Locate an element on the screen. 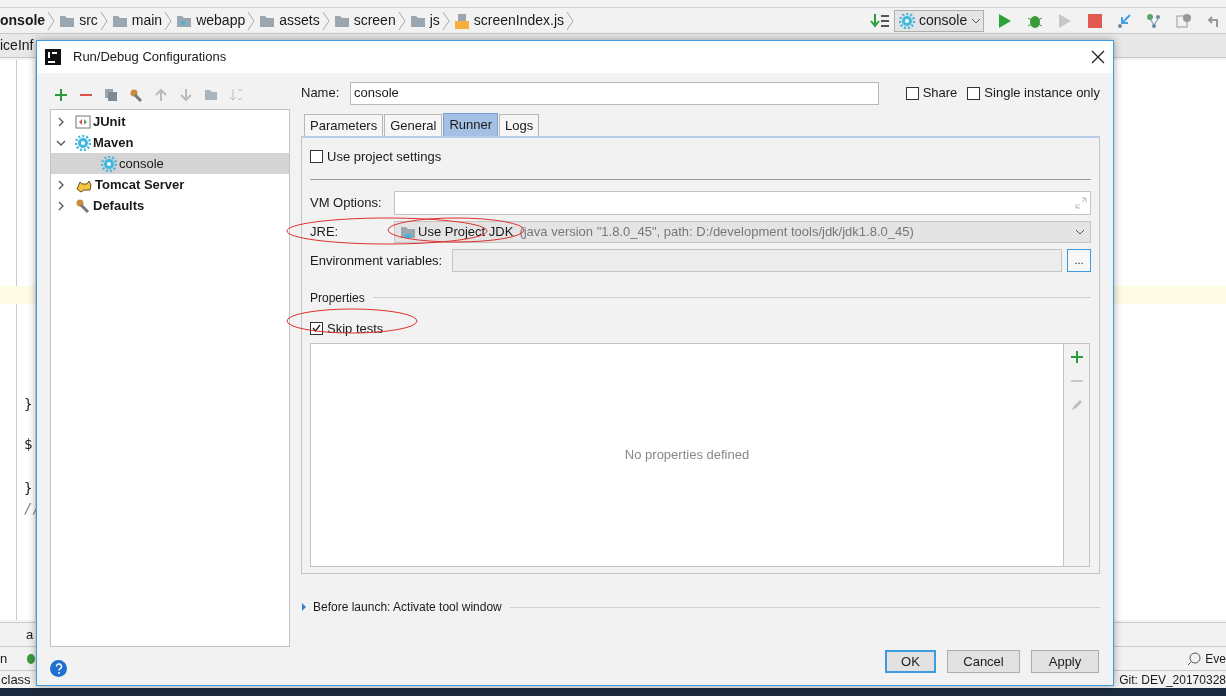 This screenshot has height=696, width=1226. tab: Runner is located at coordinates (471, 124).